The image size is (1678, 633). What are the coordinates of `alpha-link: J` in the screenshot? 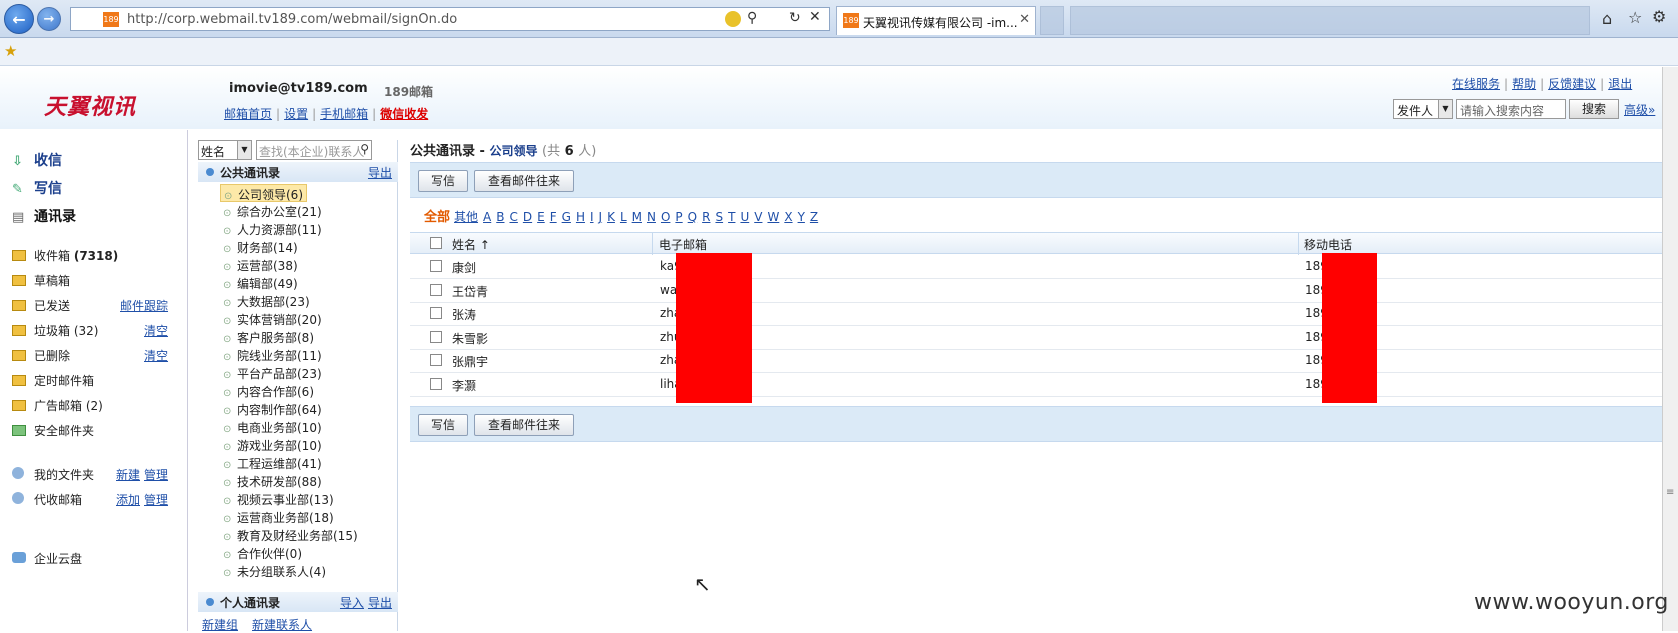 It's located at (601, 217).